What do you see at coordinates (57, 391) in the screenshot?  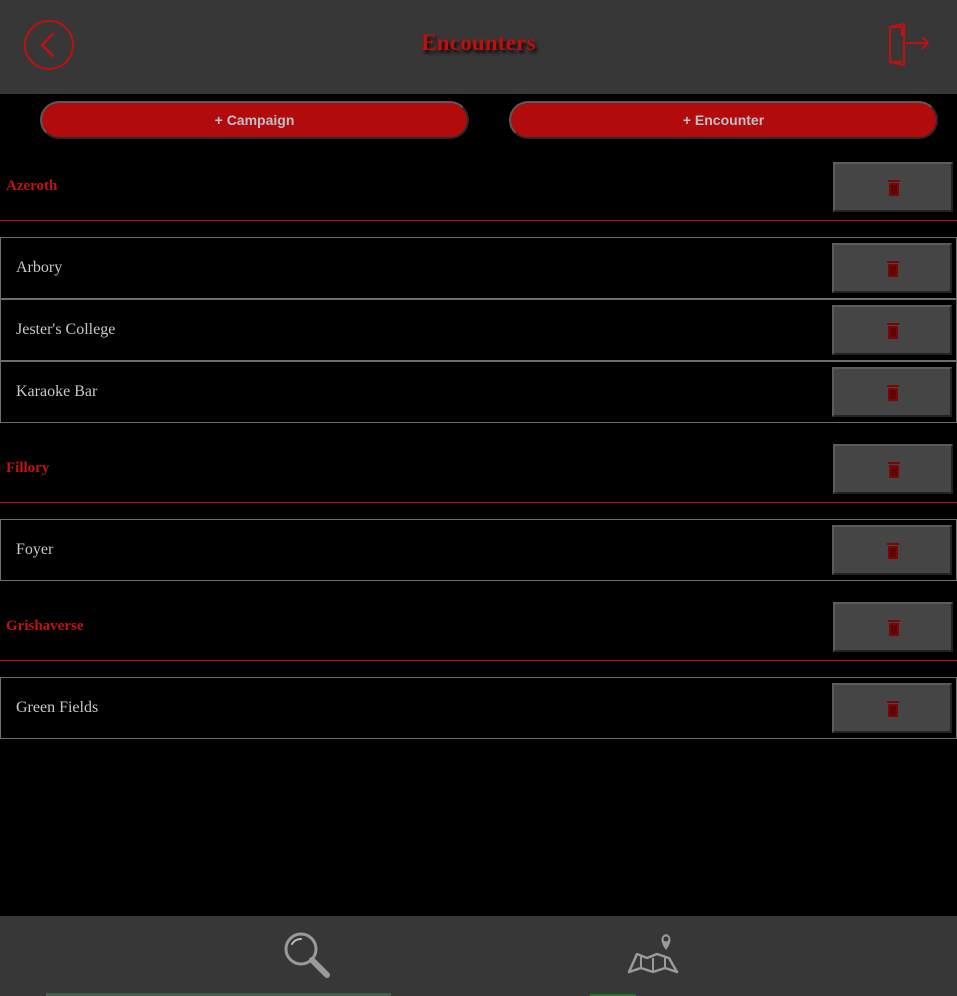 I see `encounter-name: Karaoke Bar` at bounding box center [57, 391].